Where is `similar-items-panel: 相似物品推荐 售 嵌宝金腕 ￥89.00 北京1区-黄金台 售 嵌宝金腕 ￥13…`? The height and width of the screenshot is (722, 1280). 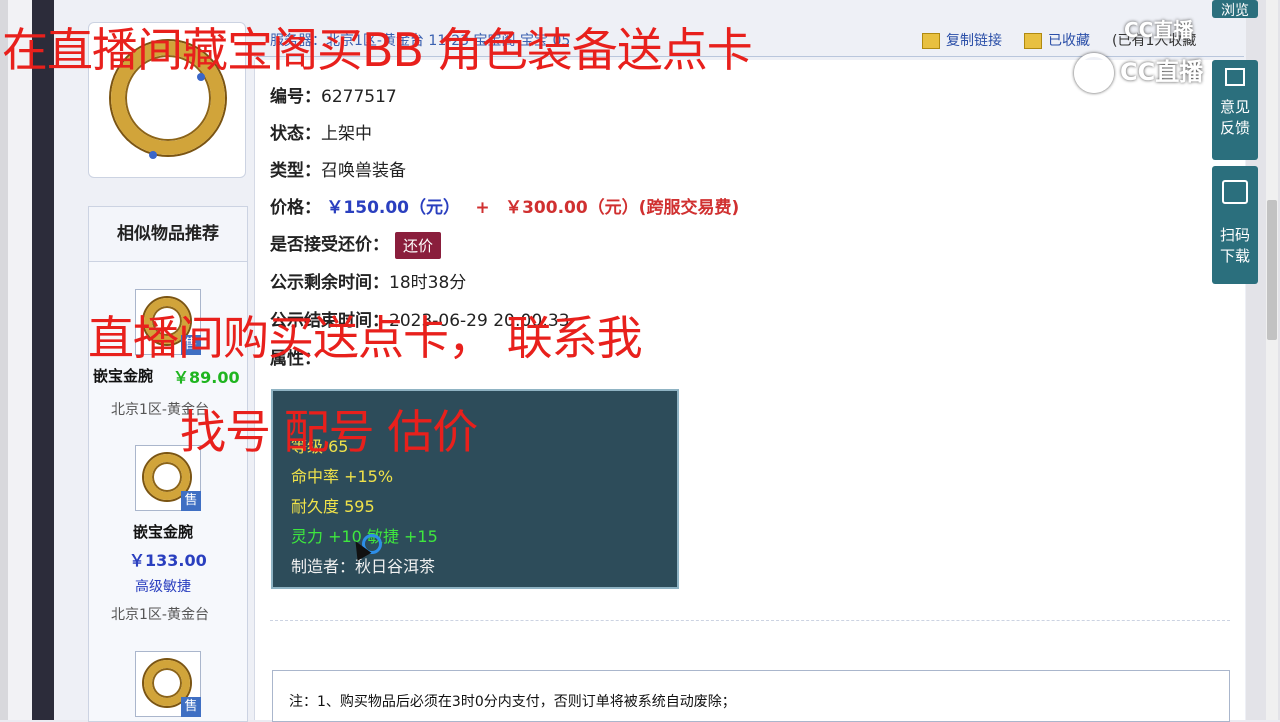
similar-items-panel: 相似物品推荐 售 嵌宝金腕 ￥89.00 北京1区-黄金台 售 嵌宝金腕 ￥13… is located at coordinates (168, 464).